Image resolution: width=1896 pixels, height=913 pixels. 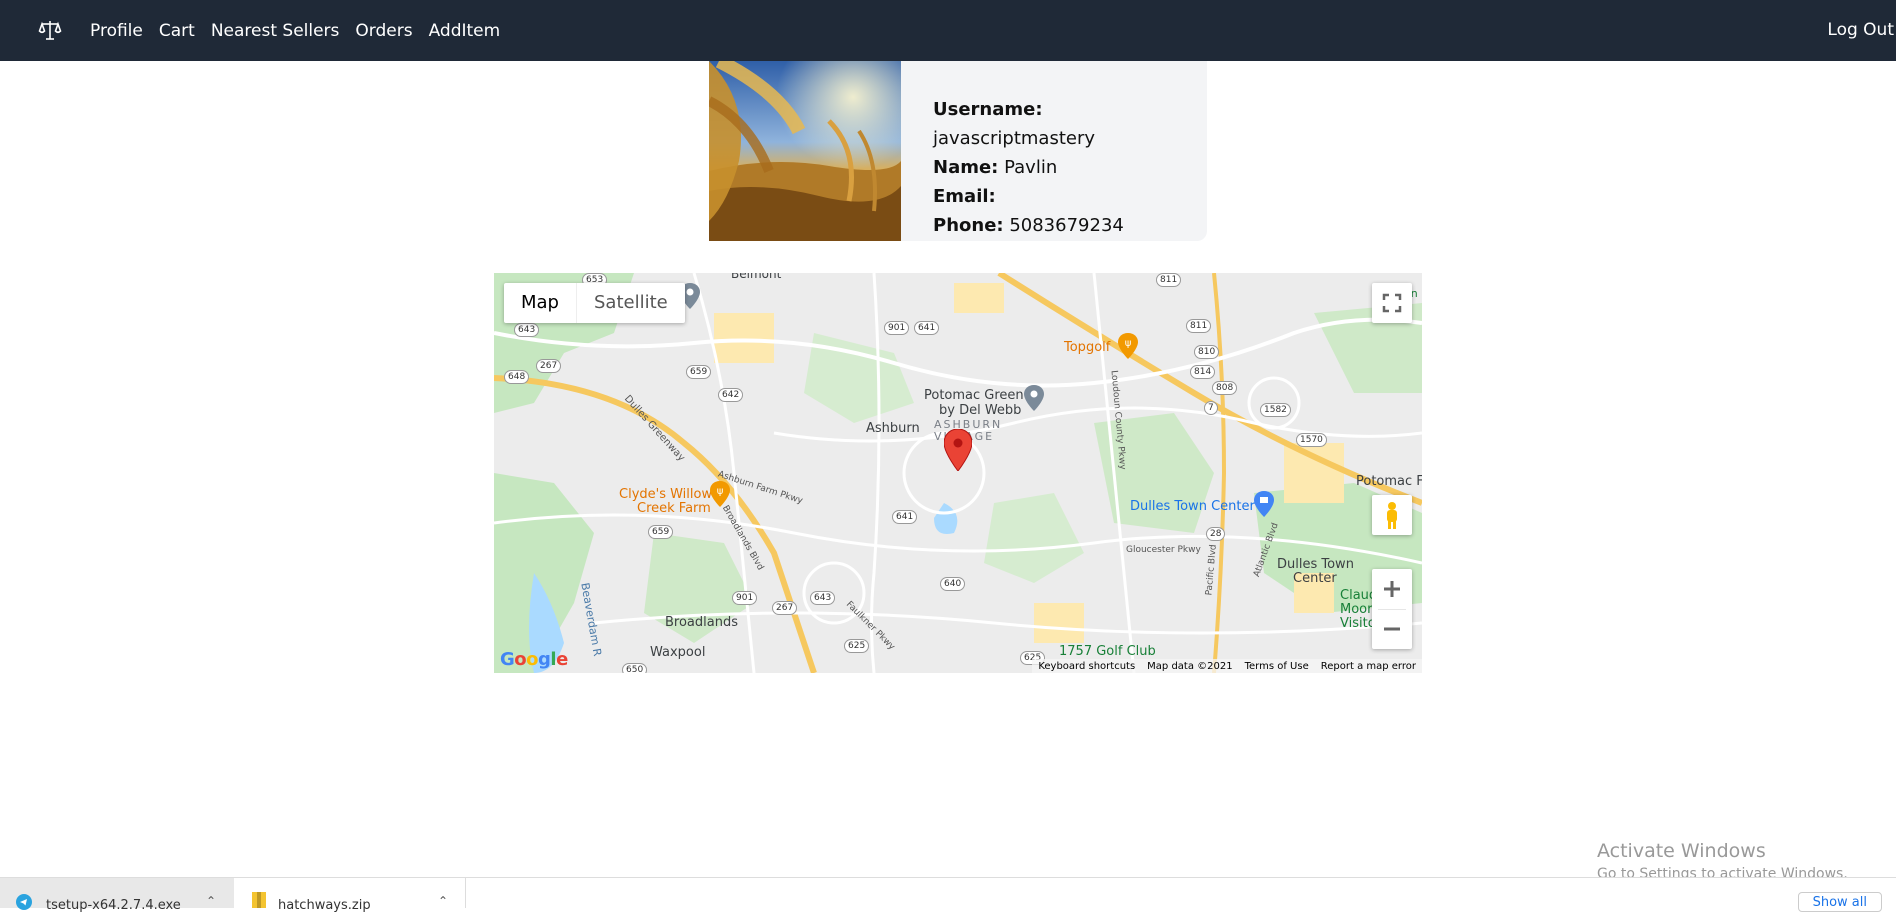 I want to click on map-type-satellite-button: Satellite, so click(x=630, y=303).